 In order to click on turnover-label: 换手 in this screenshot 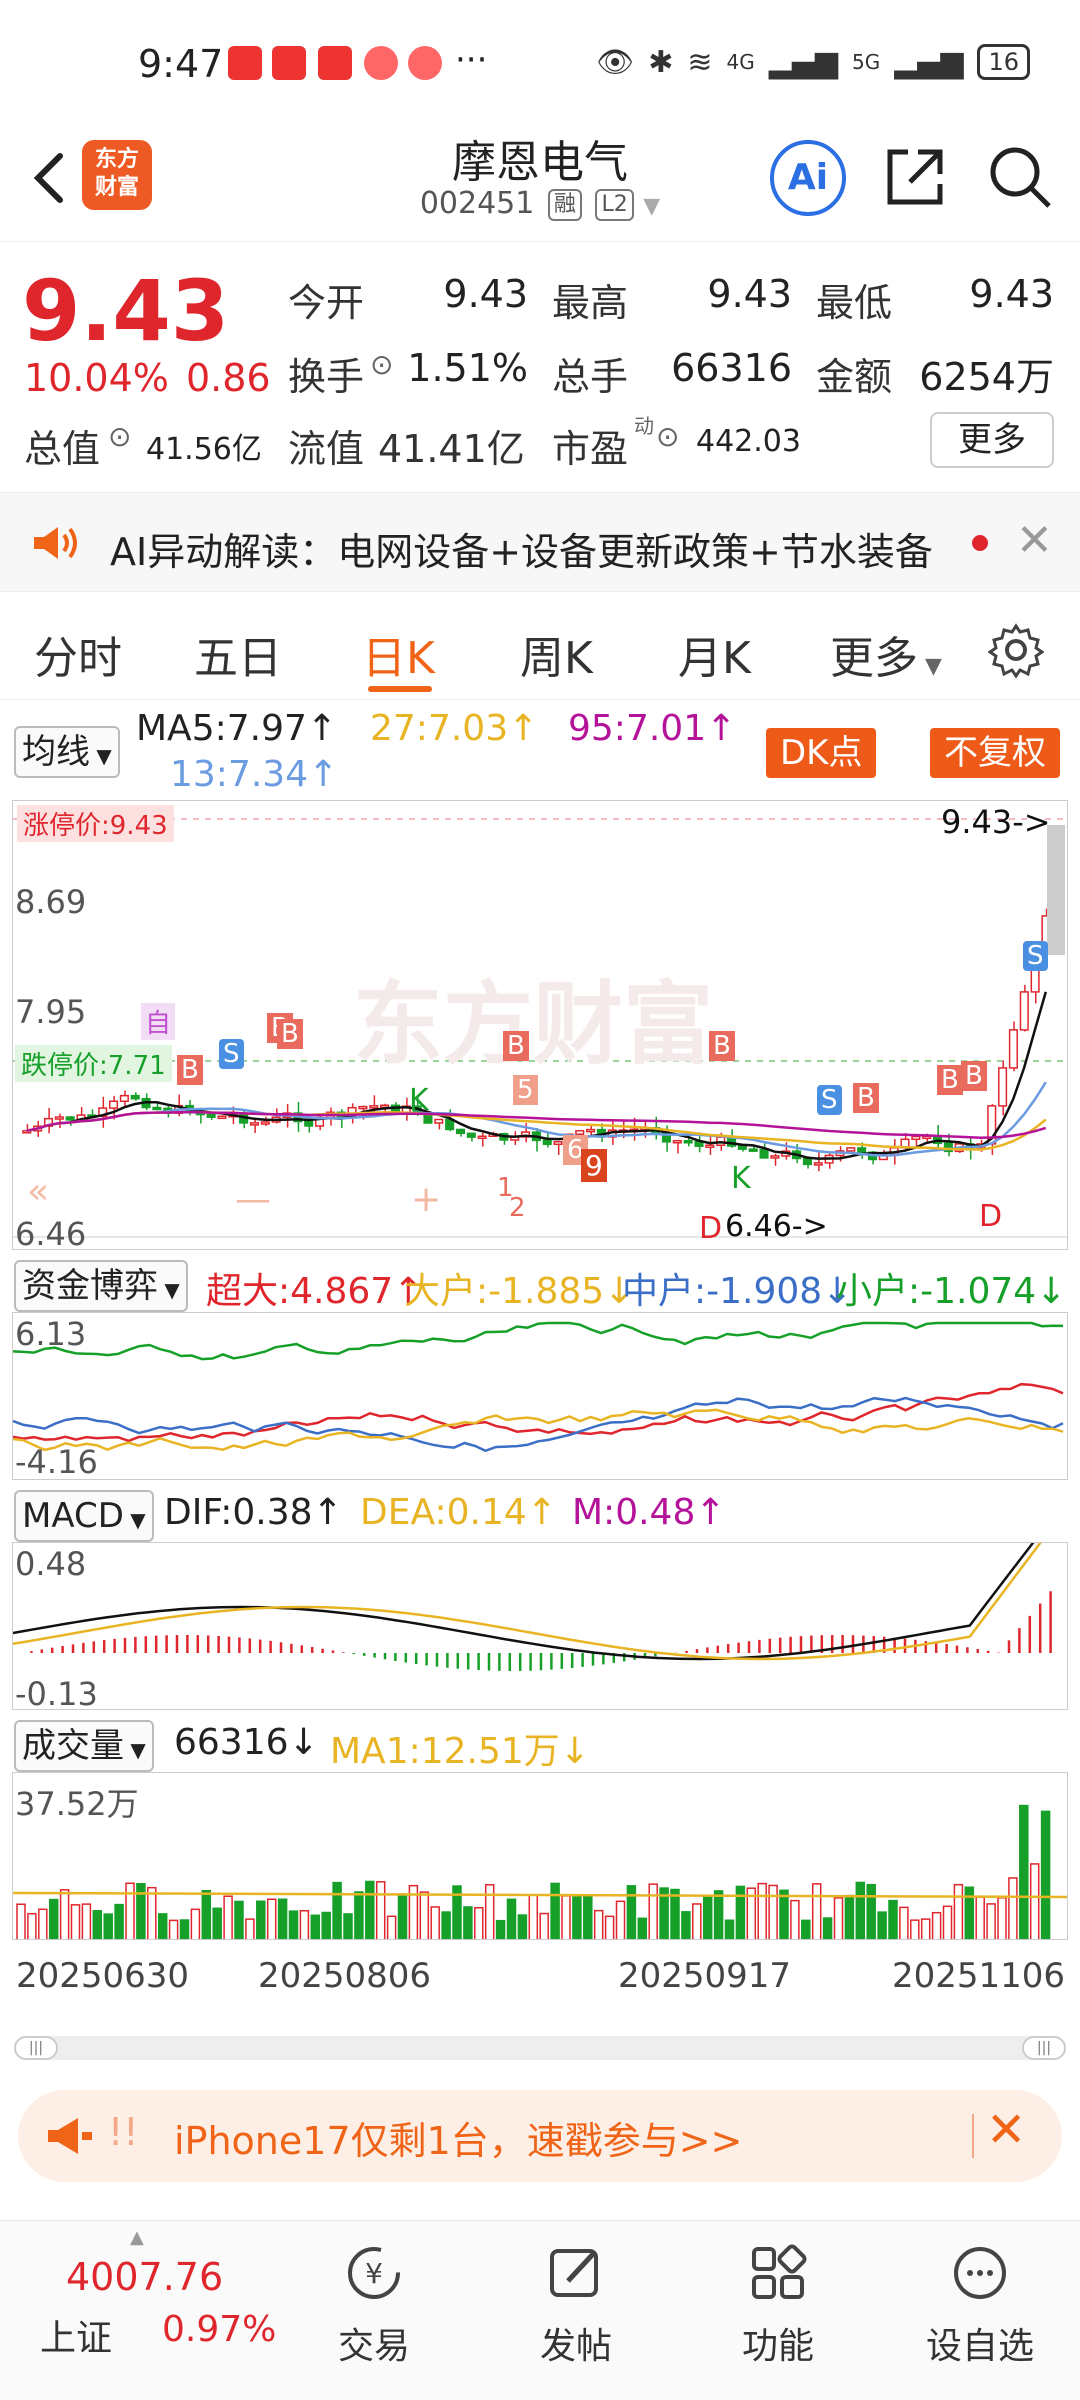, I will do `click(326, 377)`.